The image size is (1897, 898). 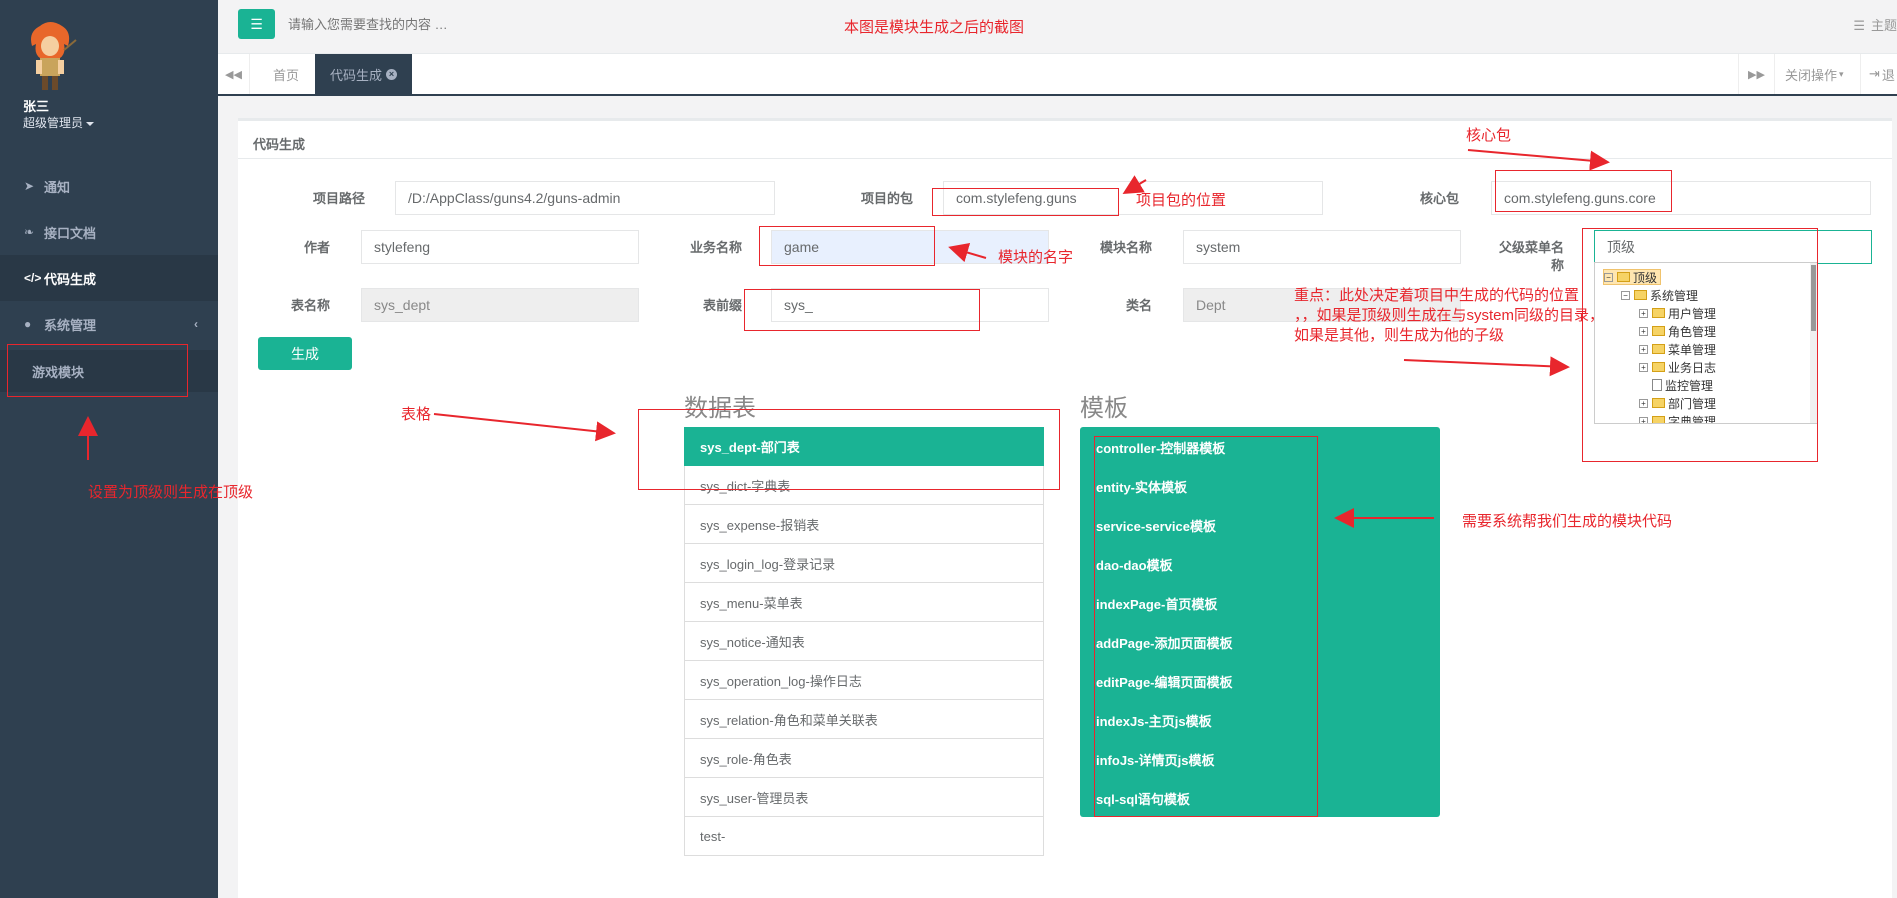 I want to click on panel-title: 代码生成, so click(x=1065, y=140).